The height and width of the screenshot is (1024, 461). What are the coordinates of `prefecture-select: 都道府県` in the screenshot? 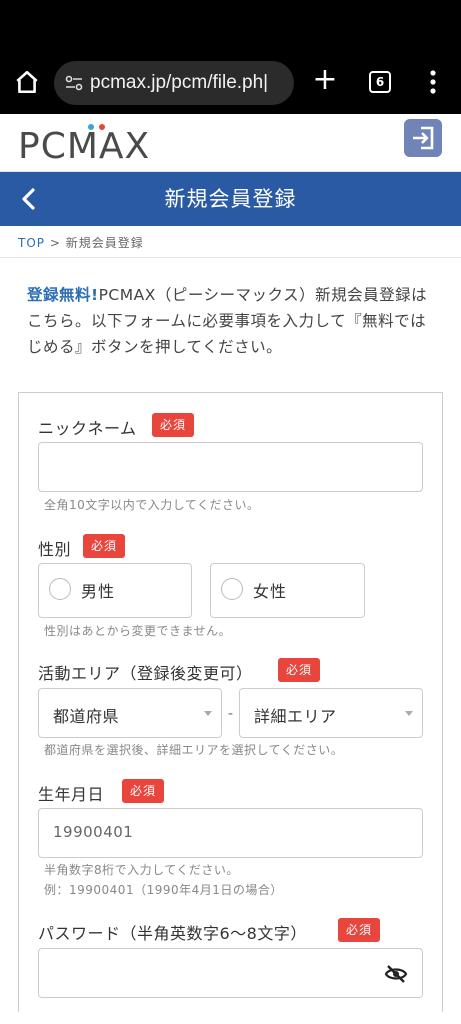 It's located at (130, 713).